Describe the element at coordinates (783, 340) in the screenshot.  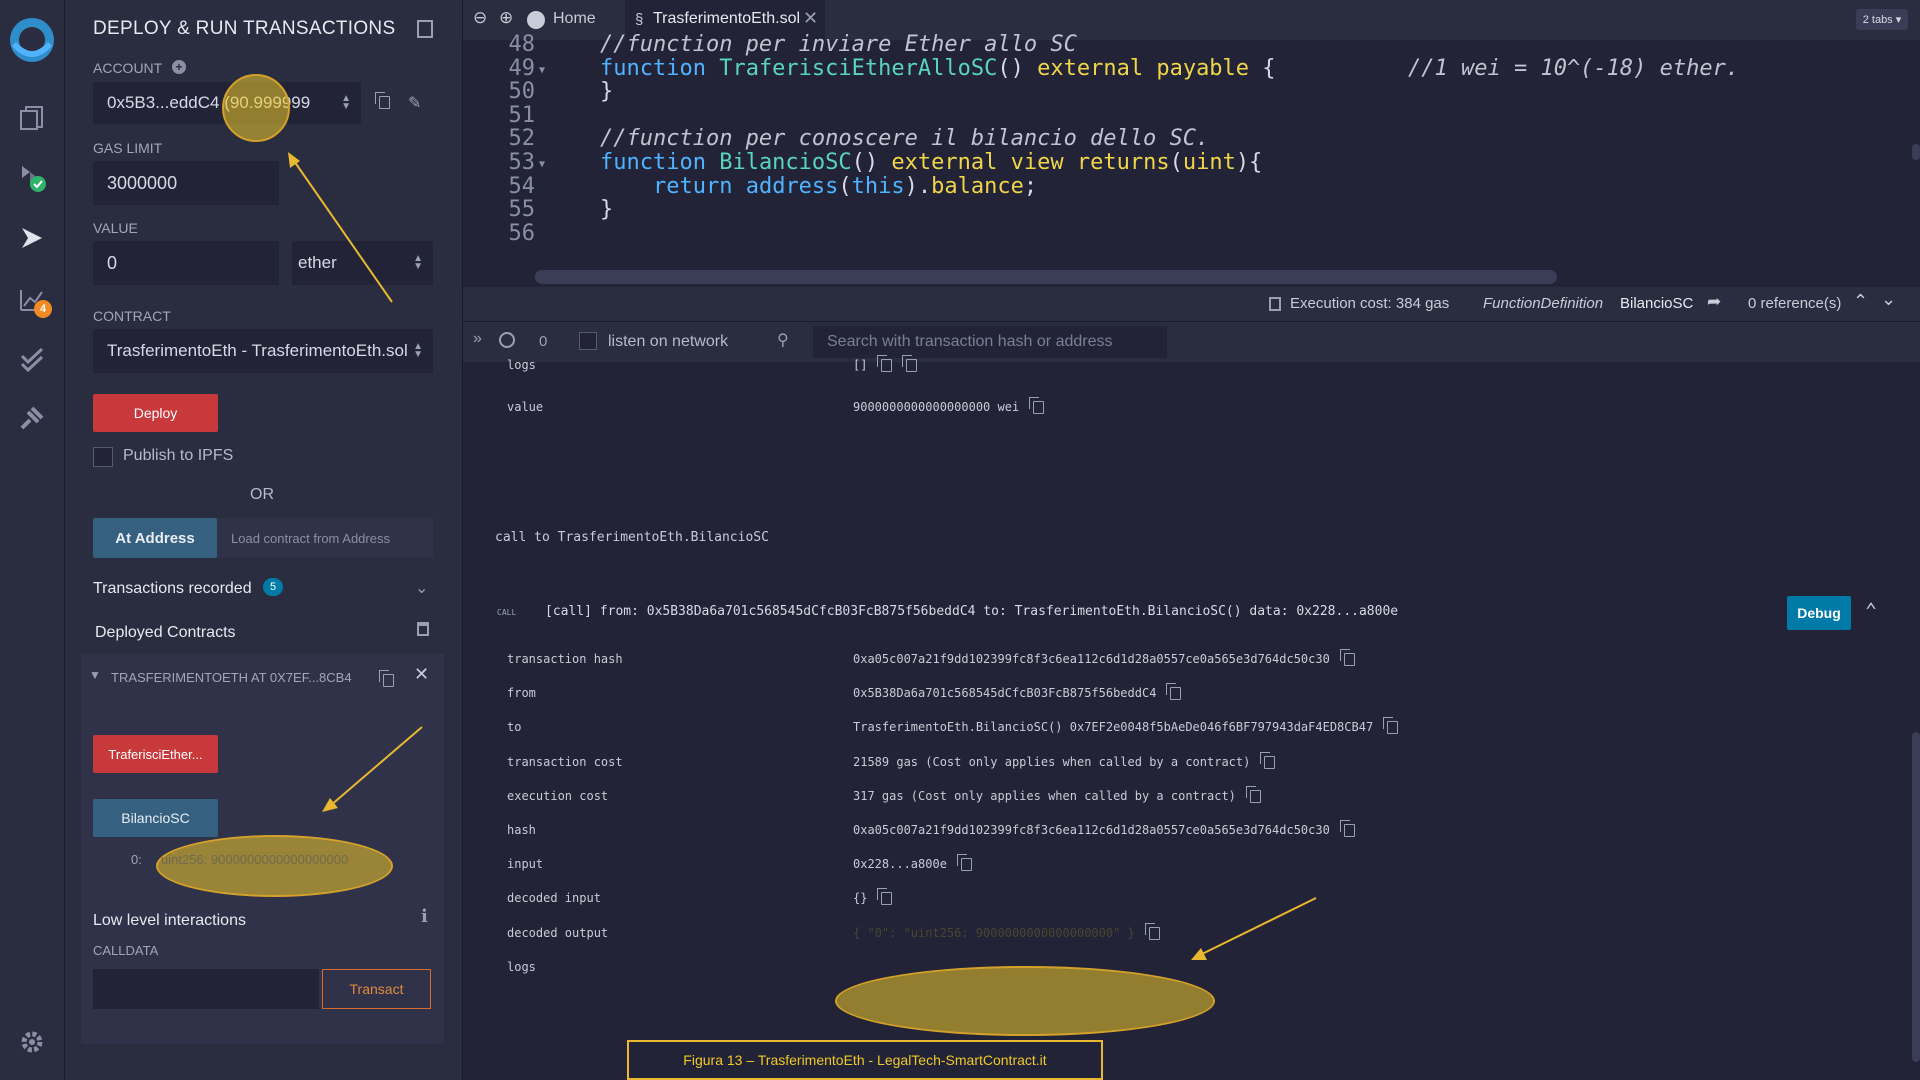
I see `search-icon: ⚲` at that location.